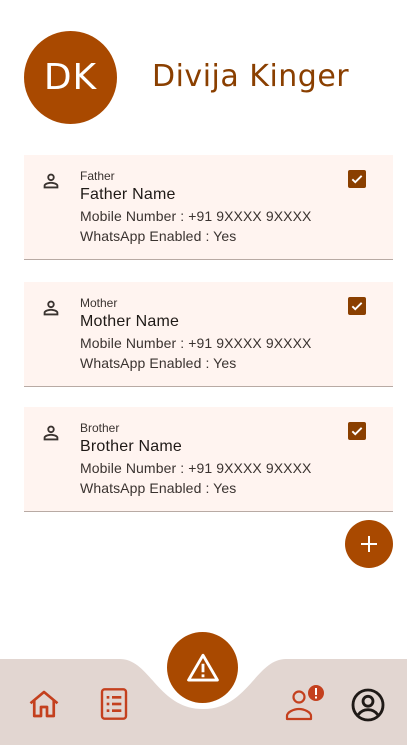 Image resolution: width=407 pixels, height=745 pixels. Describe the element at coordinates (130, 321) in the screenshot. I see `contact-name: Mother Name` at that location.